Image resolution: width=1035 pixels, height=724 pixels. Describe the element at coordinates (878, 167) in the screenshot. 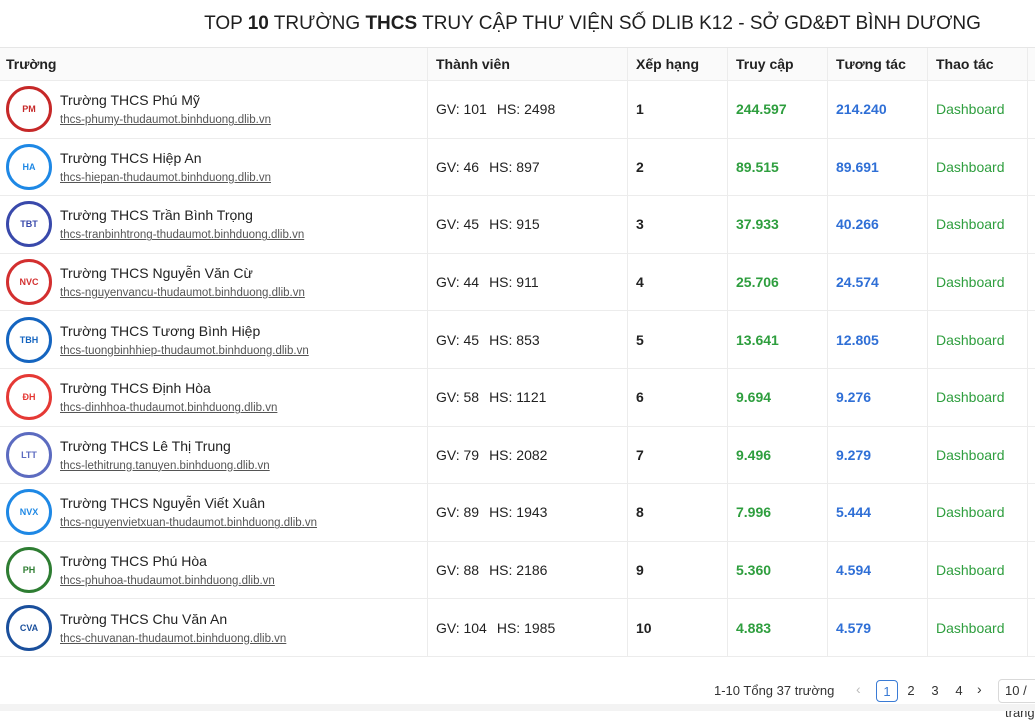

I see `interact-cell: 89.691` at that location.